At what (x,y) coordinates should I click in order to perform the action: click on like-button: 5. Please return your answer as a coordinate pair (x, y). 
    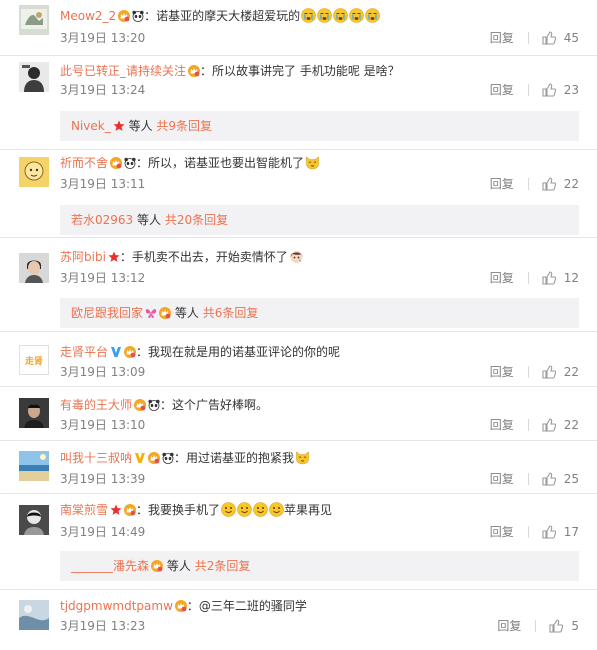
    Looking at the image, I should click on (564, 626).